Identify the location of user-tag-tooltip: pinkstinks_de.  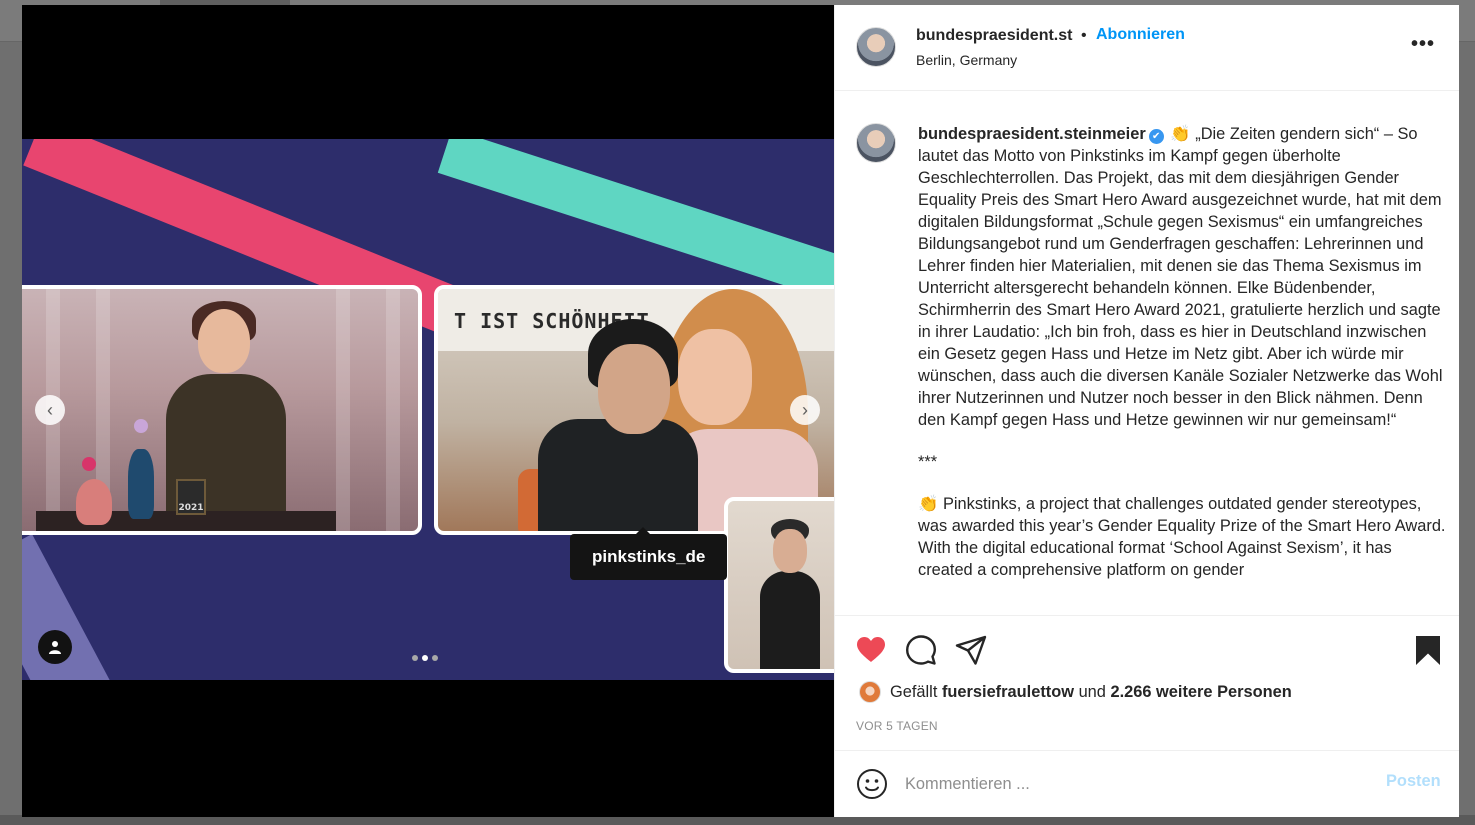
(649, 553).